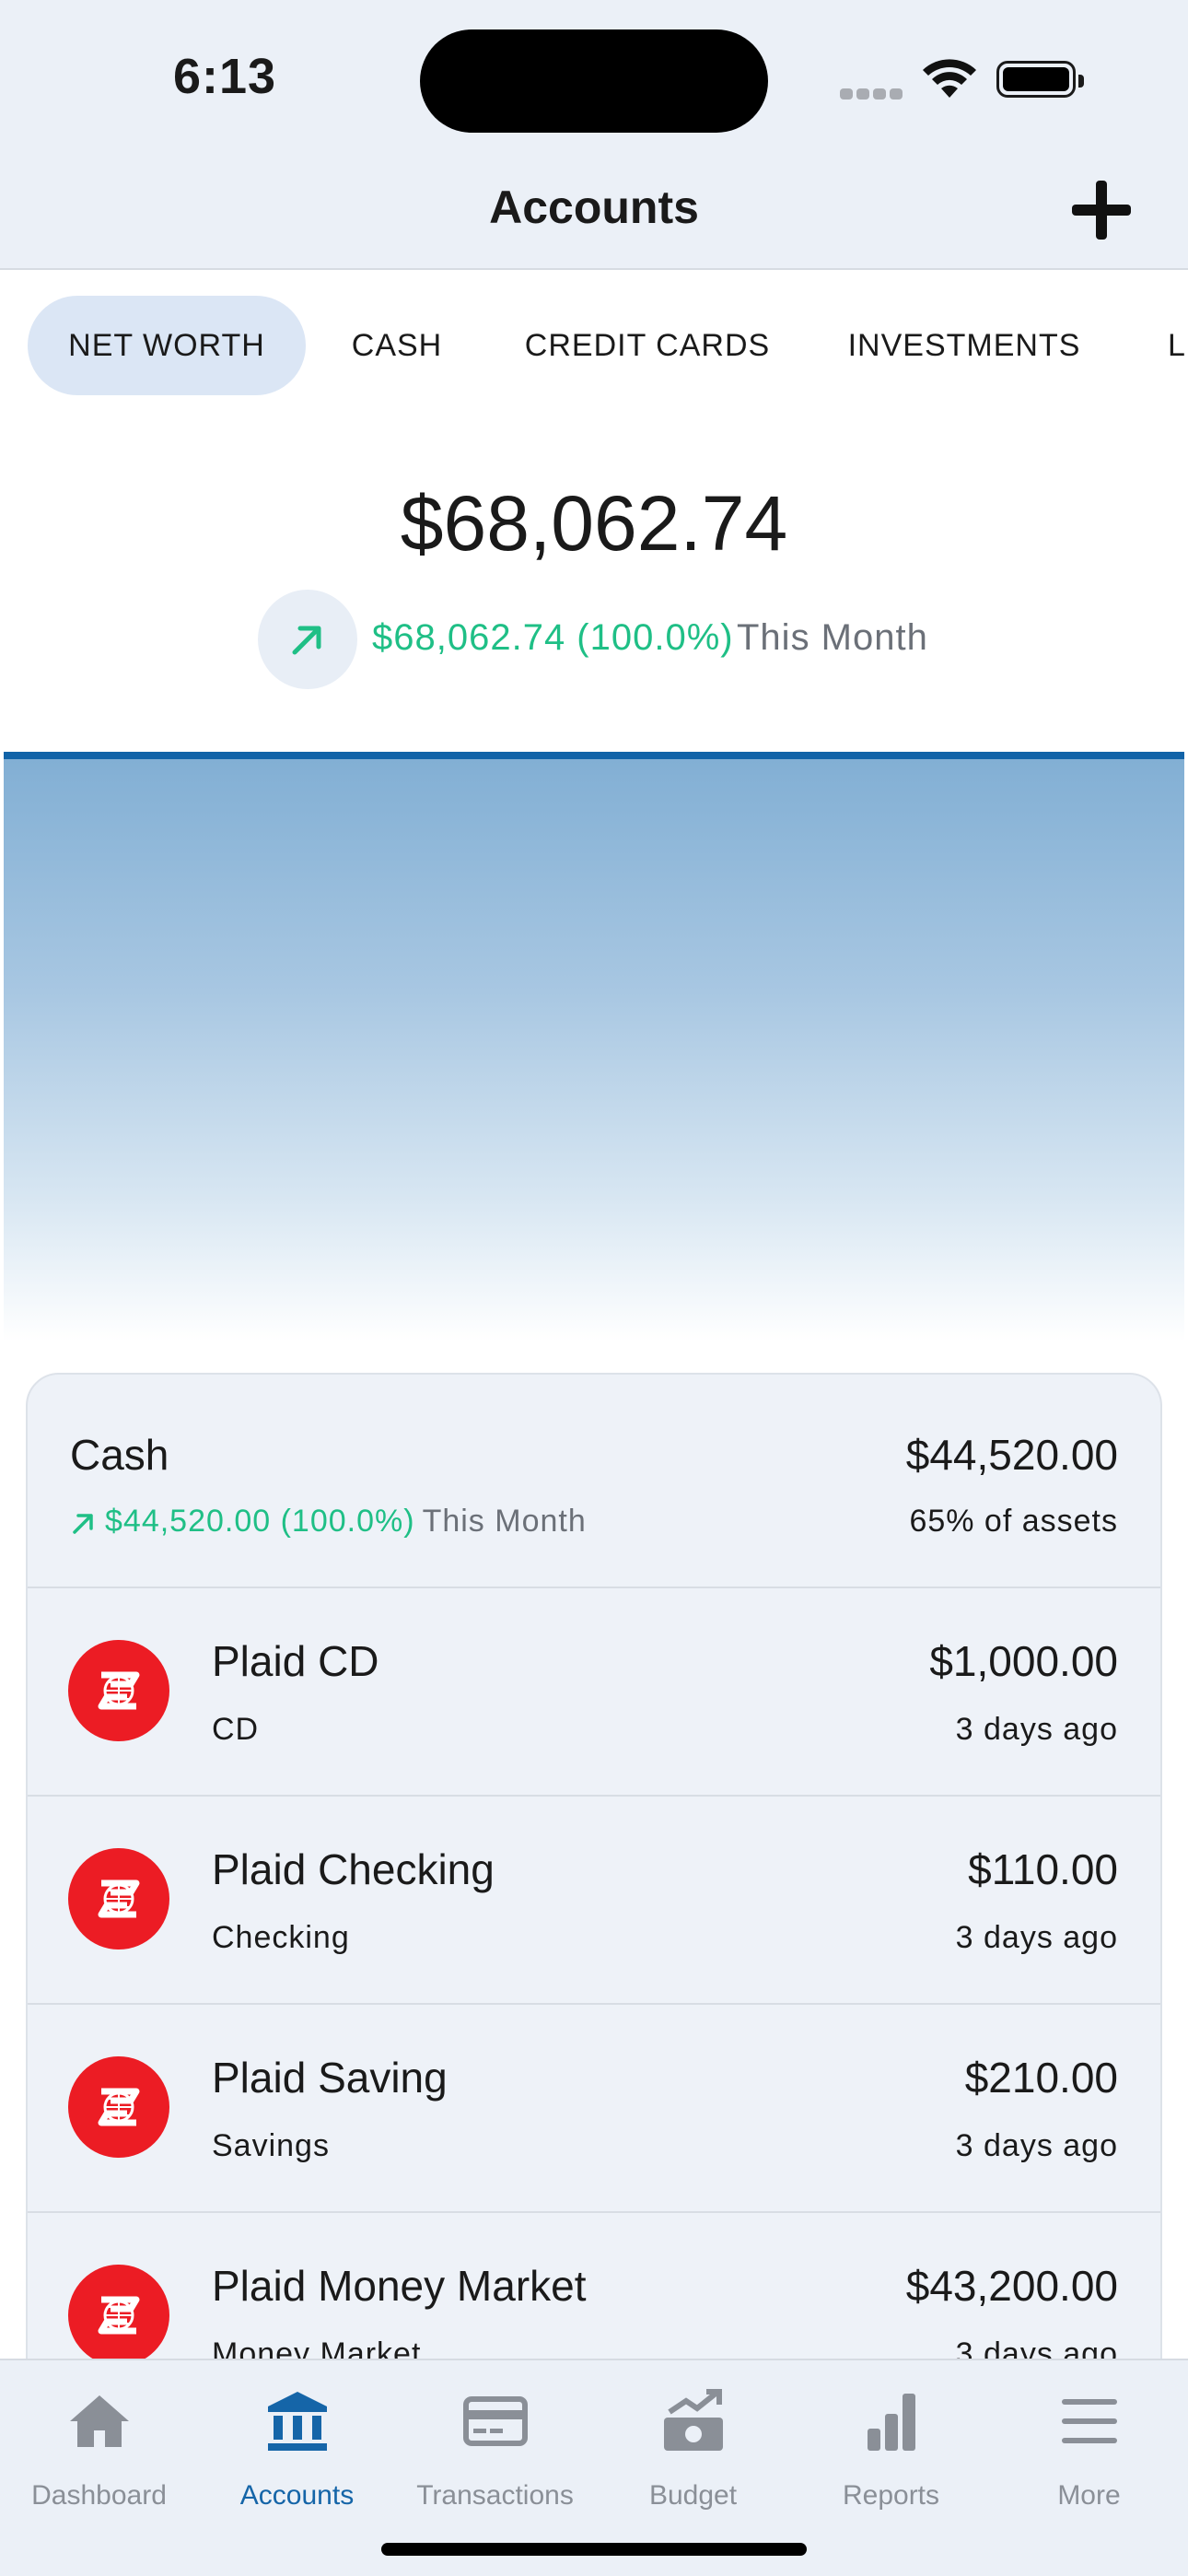  What do you see at coordinates (295, 1661) in the screenshot?
I see `account-name: Plaid CD` at bounding box center [295, 1661].